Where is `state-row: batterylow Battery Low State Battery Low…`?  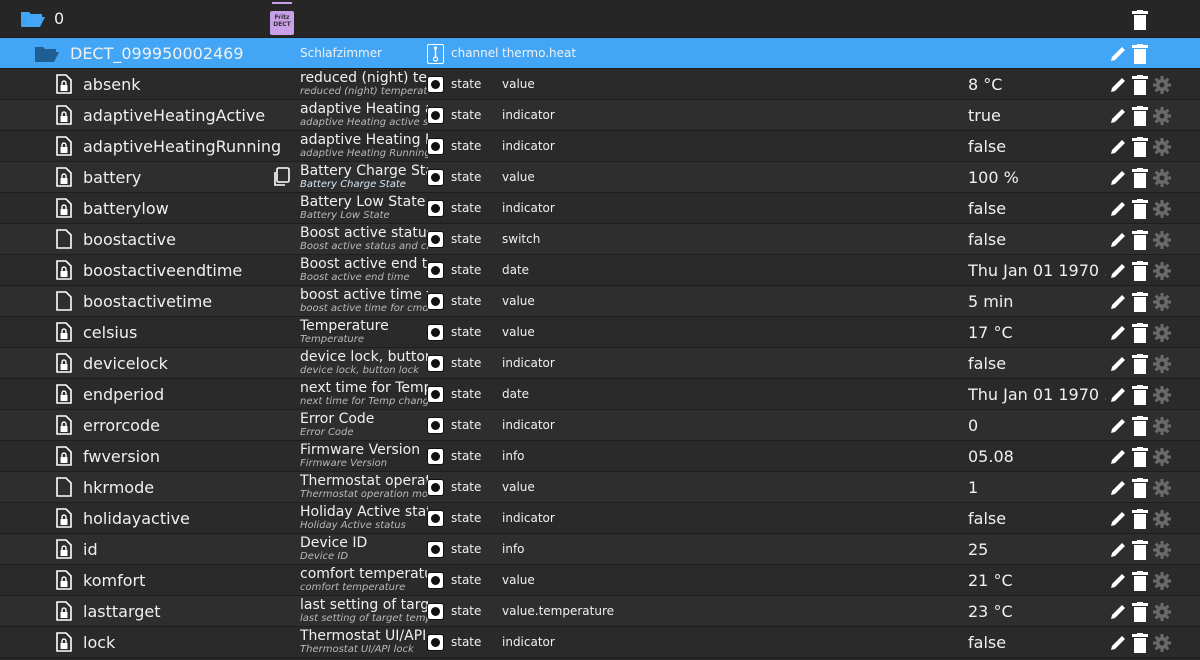
state-row: batterylow Battery Low State Battery Low… is located at coordinates (600, 208).